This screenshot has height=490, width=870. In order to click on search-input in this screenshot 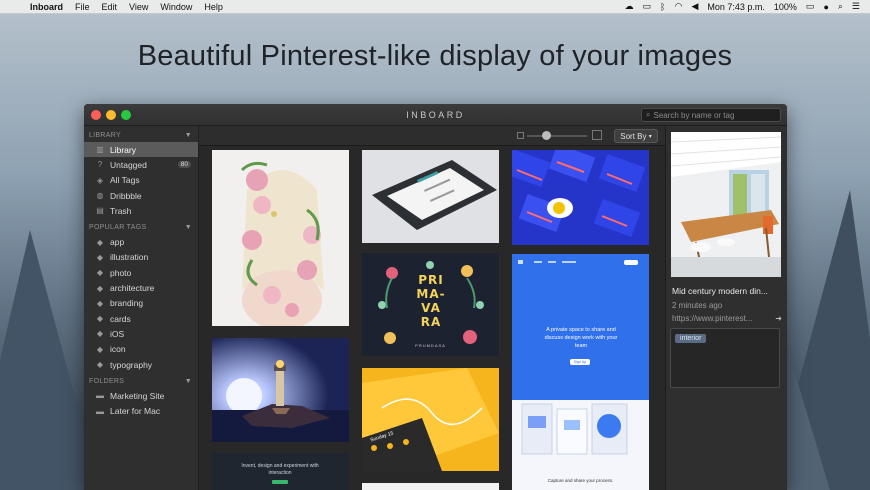, I will do `click(712, 115)`.